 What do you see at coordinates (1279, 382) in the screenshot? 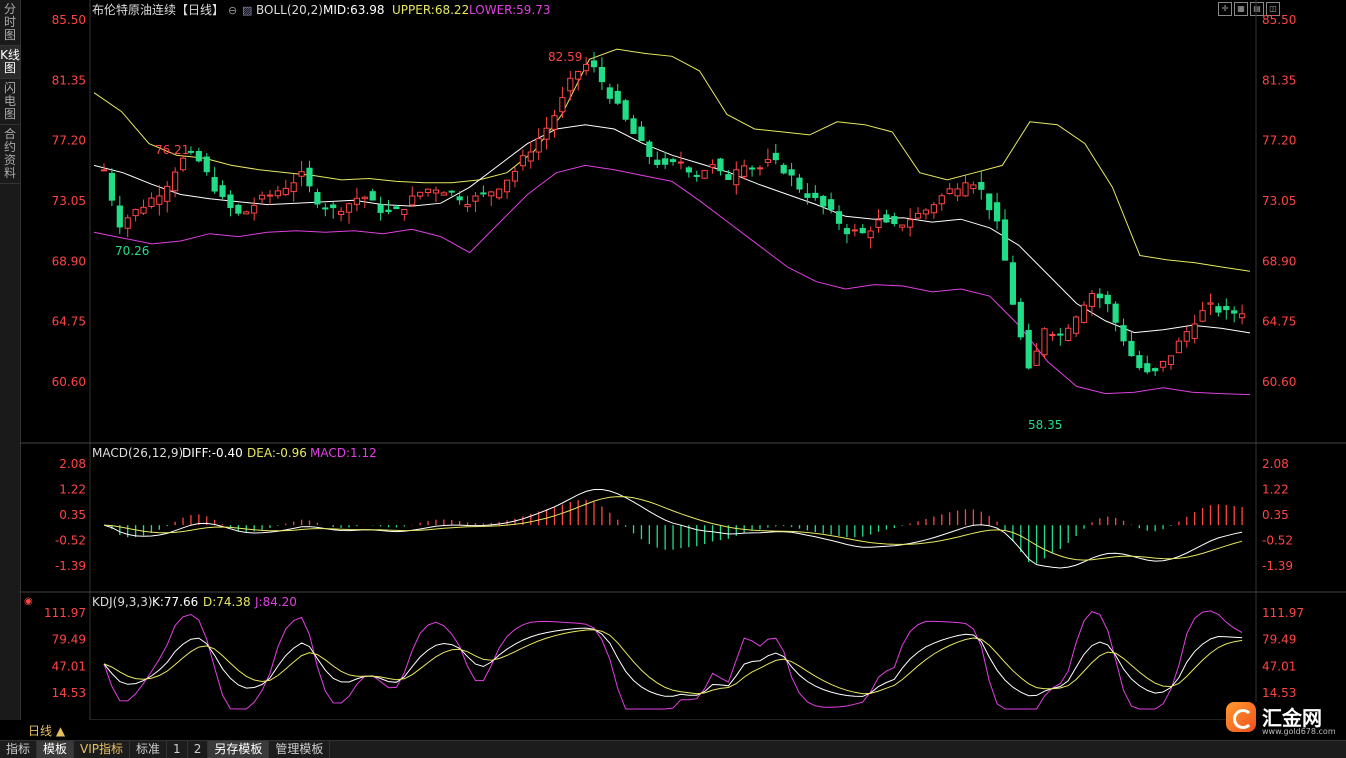
I see `y-tick-right: 60.60` at bounding box center [1279, 382].